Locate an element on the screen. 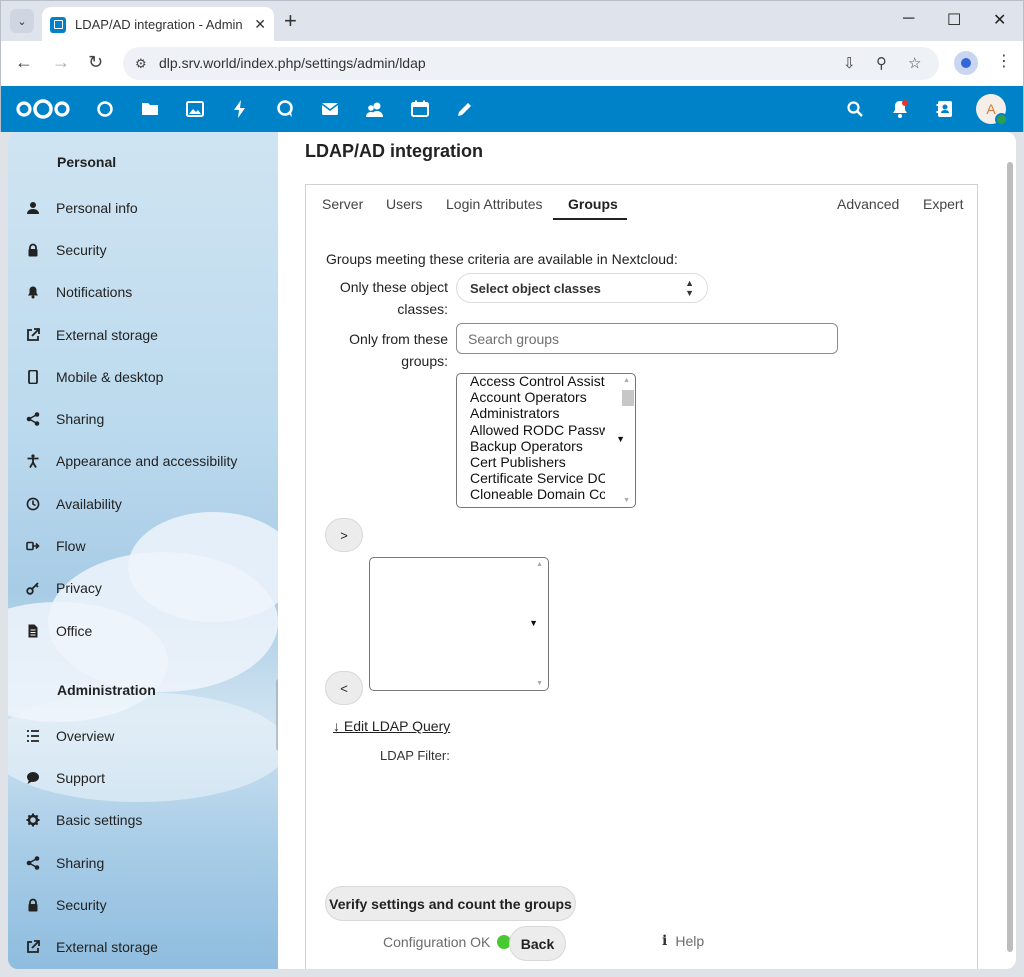 This screenshot has width=1024, height=977. list-item: Cloneable Domain Controllers is located at coordinates (531, 494).